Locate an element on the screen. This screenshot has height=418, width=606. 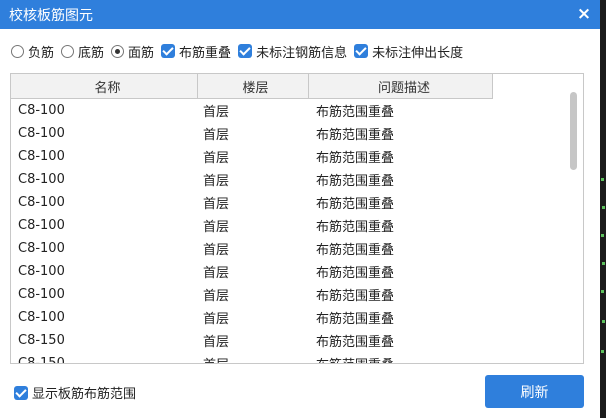
radio-label: 底筋 is located at coordinates (91, 53).